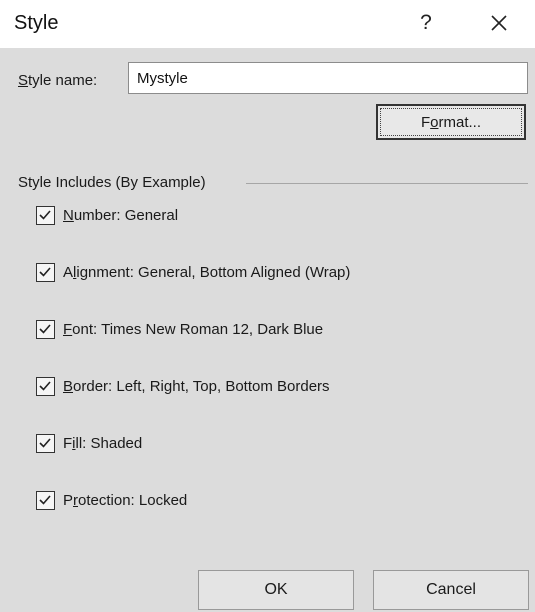 This screenshot has height=612, width=535. Describe the element at coordinates (196, 386) in the screenshot. I see `checkbox-label-border: Border: Left, Right, Top, Bottom Borders` at that location.